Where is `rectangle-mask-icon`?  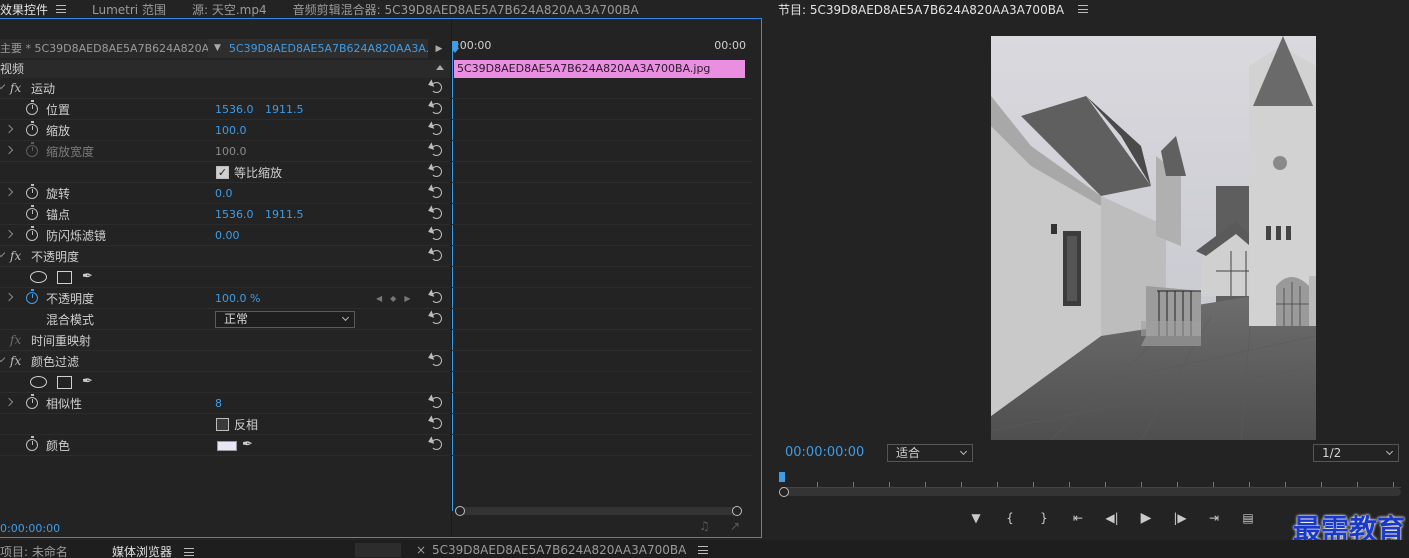
rectangle-mask-icon is located at coordinates (64, 382).